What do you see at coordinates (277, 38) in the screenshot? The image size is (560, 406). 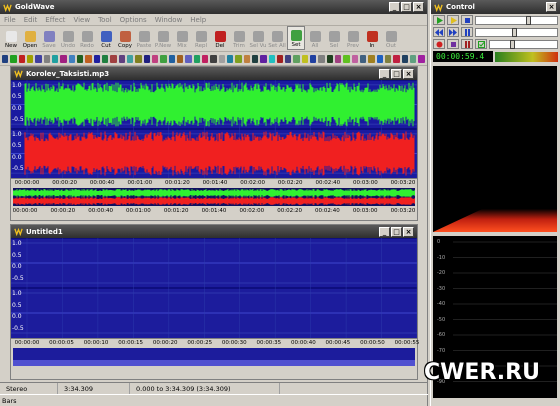 I see `toolbar-set-all-button: Set All` at bounding box center [277, 38].